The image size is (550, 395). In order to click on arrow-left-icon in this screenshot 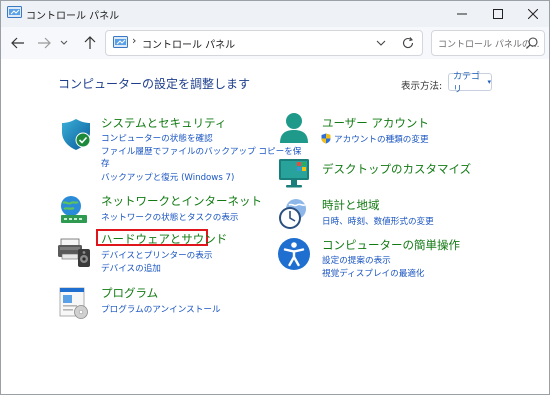, I will do `click(17, 43)`.